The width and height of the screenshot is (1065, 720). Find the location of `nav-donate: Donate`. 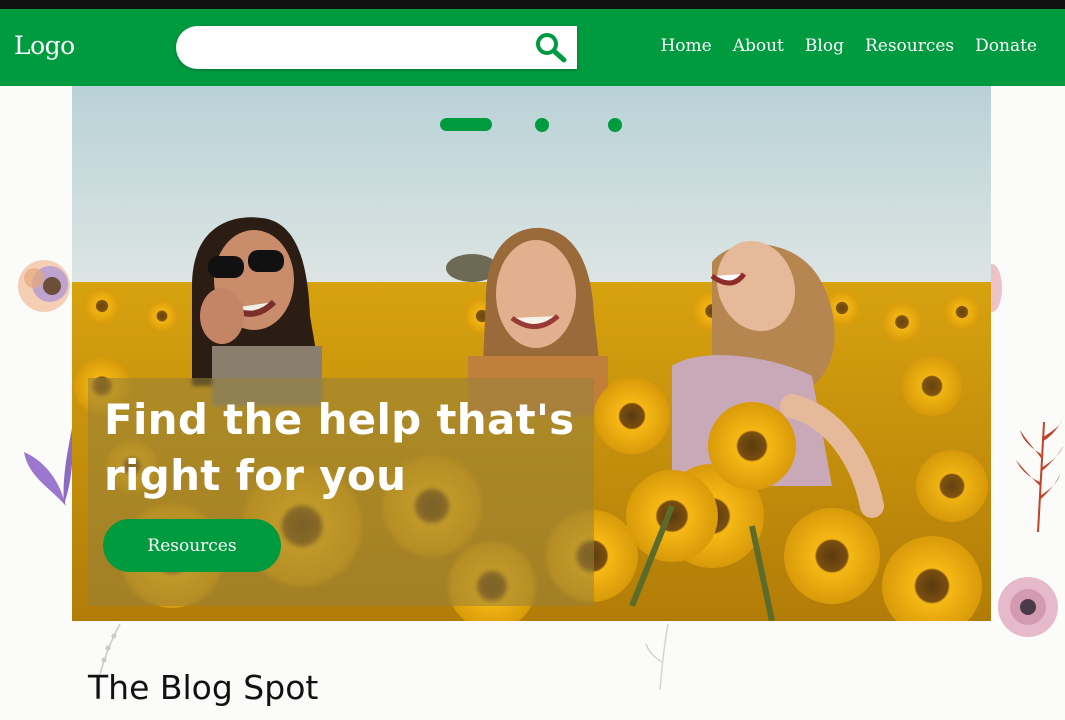

nav-donate: Donate is located at coordinates (1006, 46).